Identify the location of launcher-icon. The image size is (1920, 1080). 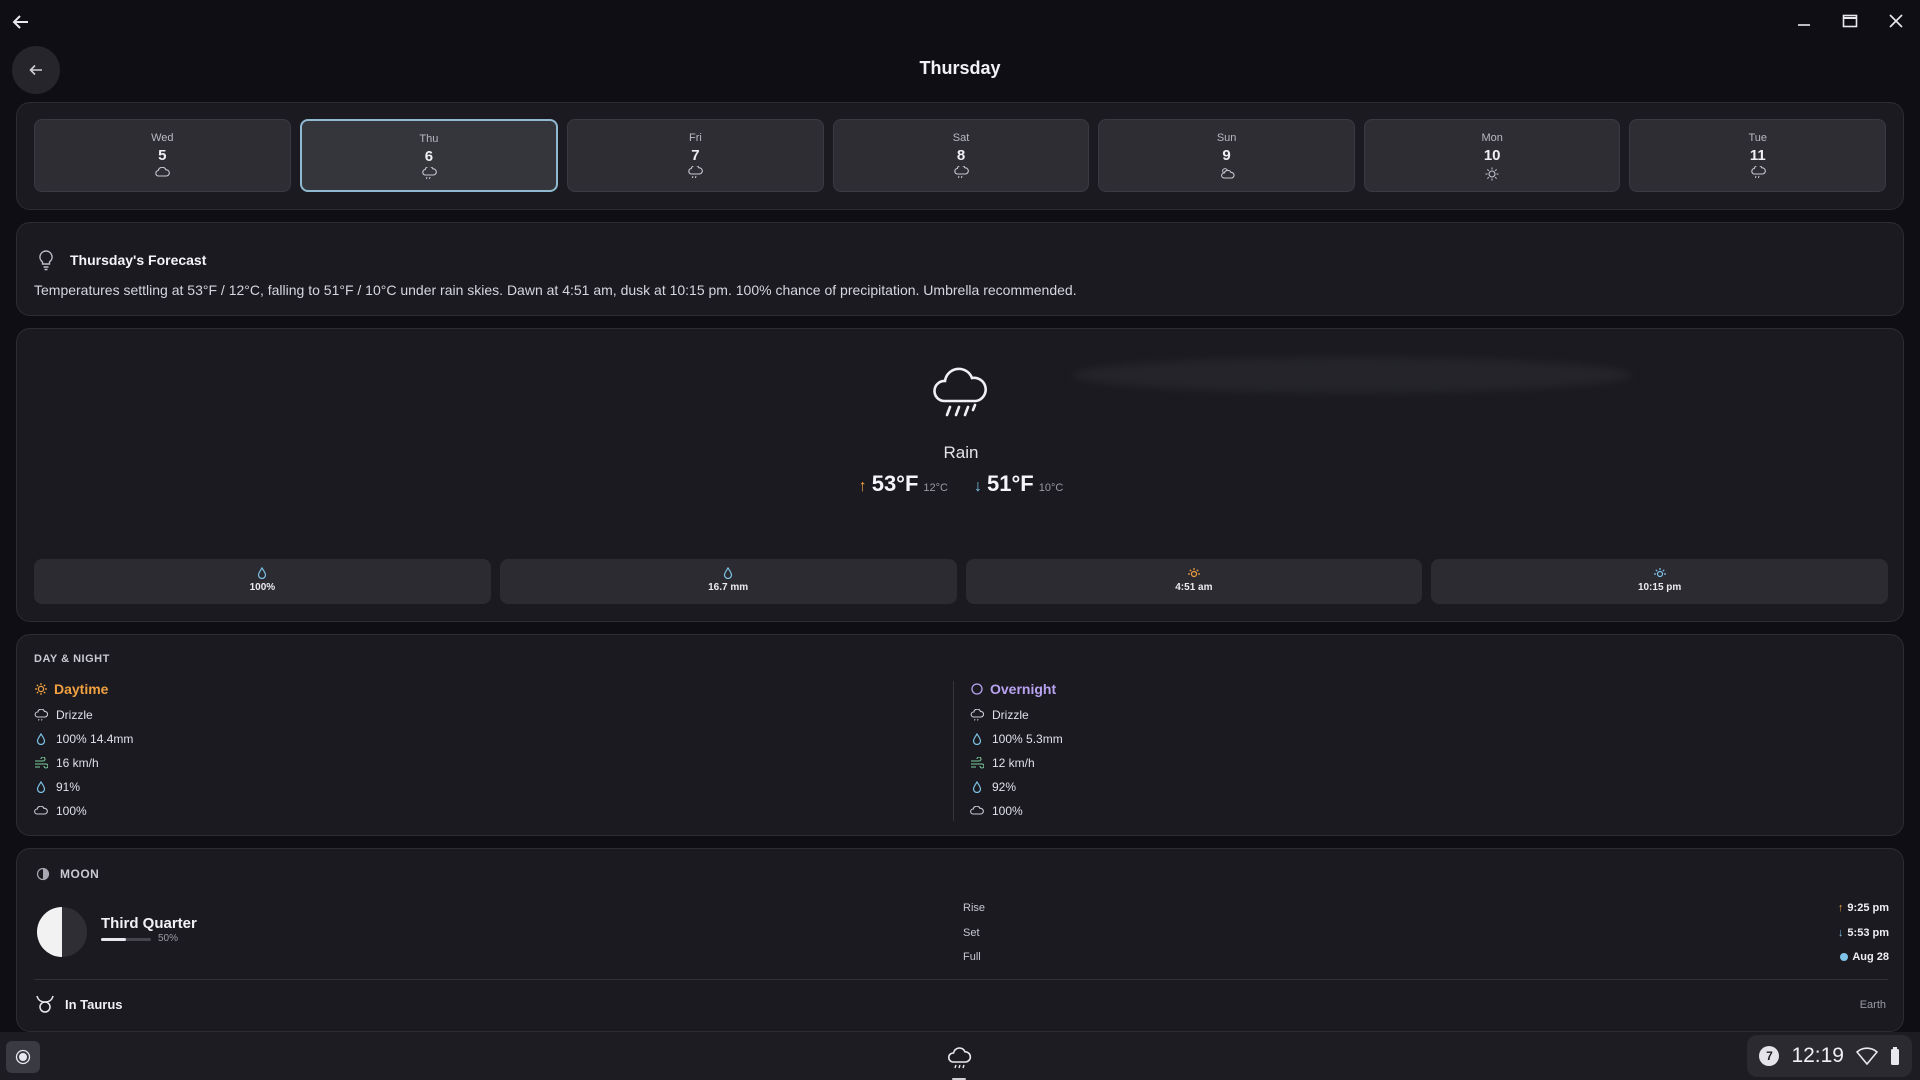
(23, 1057).